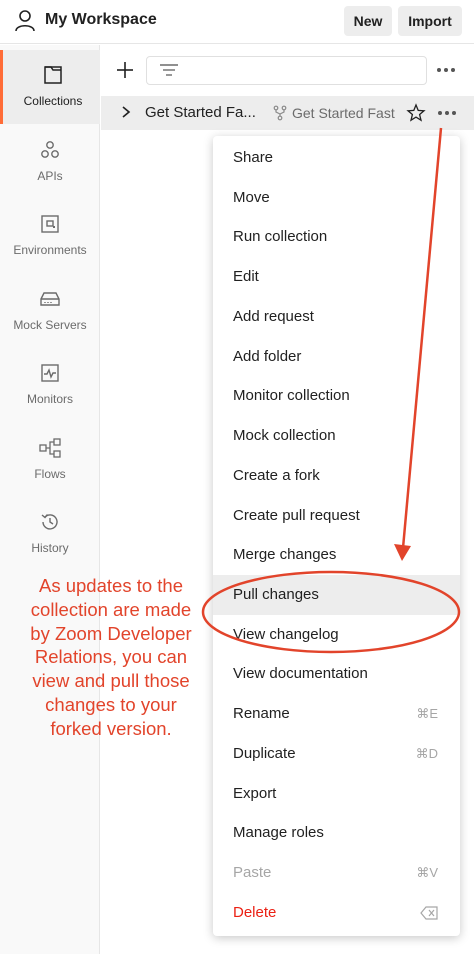 This screenshot has height=954, width=474. What do you see at coordinates (50, 311) in the screenshot?
I see `sidebar-item-mock-servers: Mock Servers` at bounding box center [50, 311].